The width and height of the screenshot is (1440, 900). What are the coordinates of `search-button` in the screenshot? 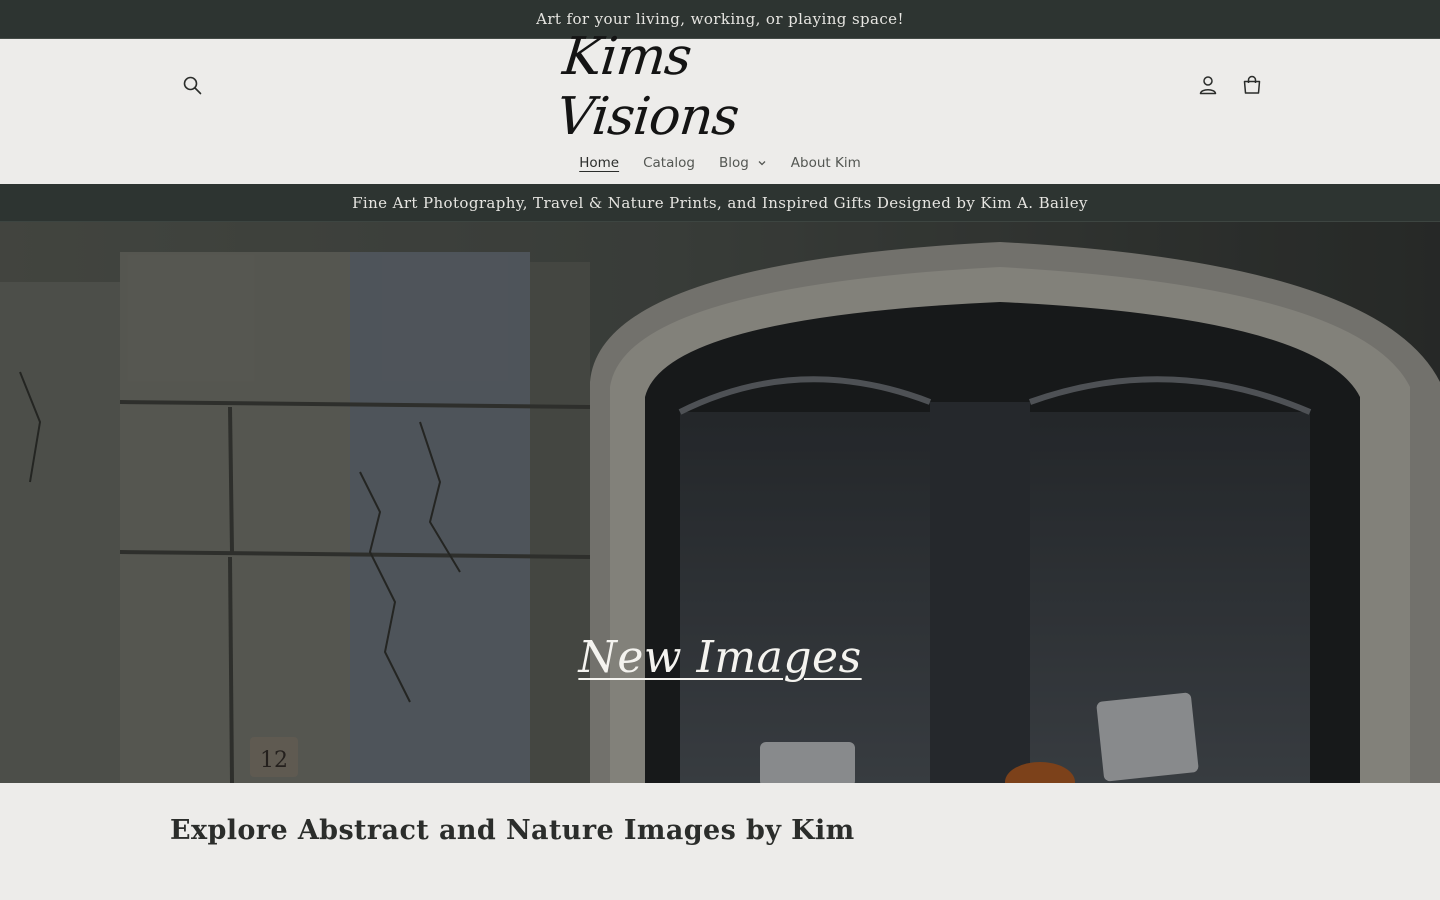 It's located at (192, 85).